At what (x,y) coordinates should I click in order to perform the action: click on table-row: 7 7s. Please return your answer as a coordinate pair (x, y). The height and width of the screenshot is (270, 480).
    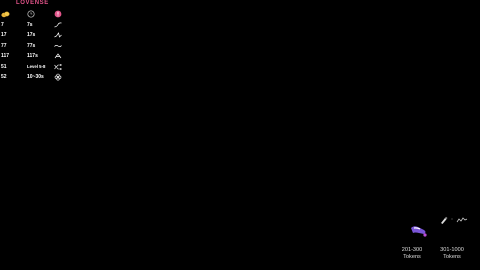
    Looking at the image, I should click on (35, 25).